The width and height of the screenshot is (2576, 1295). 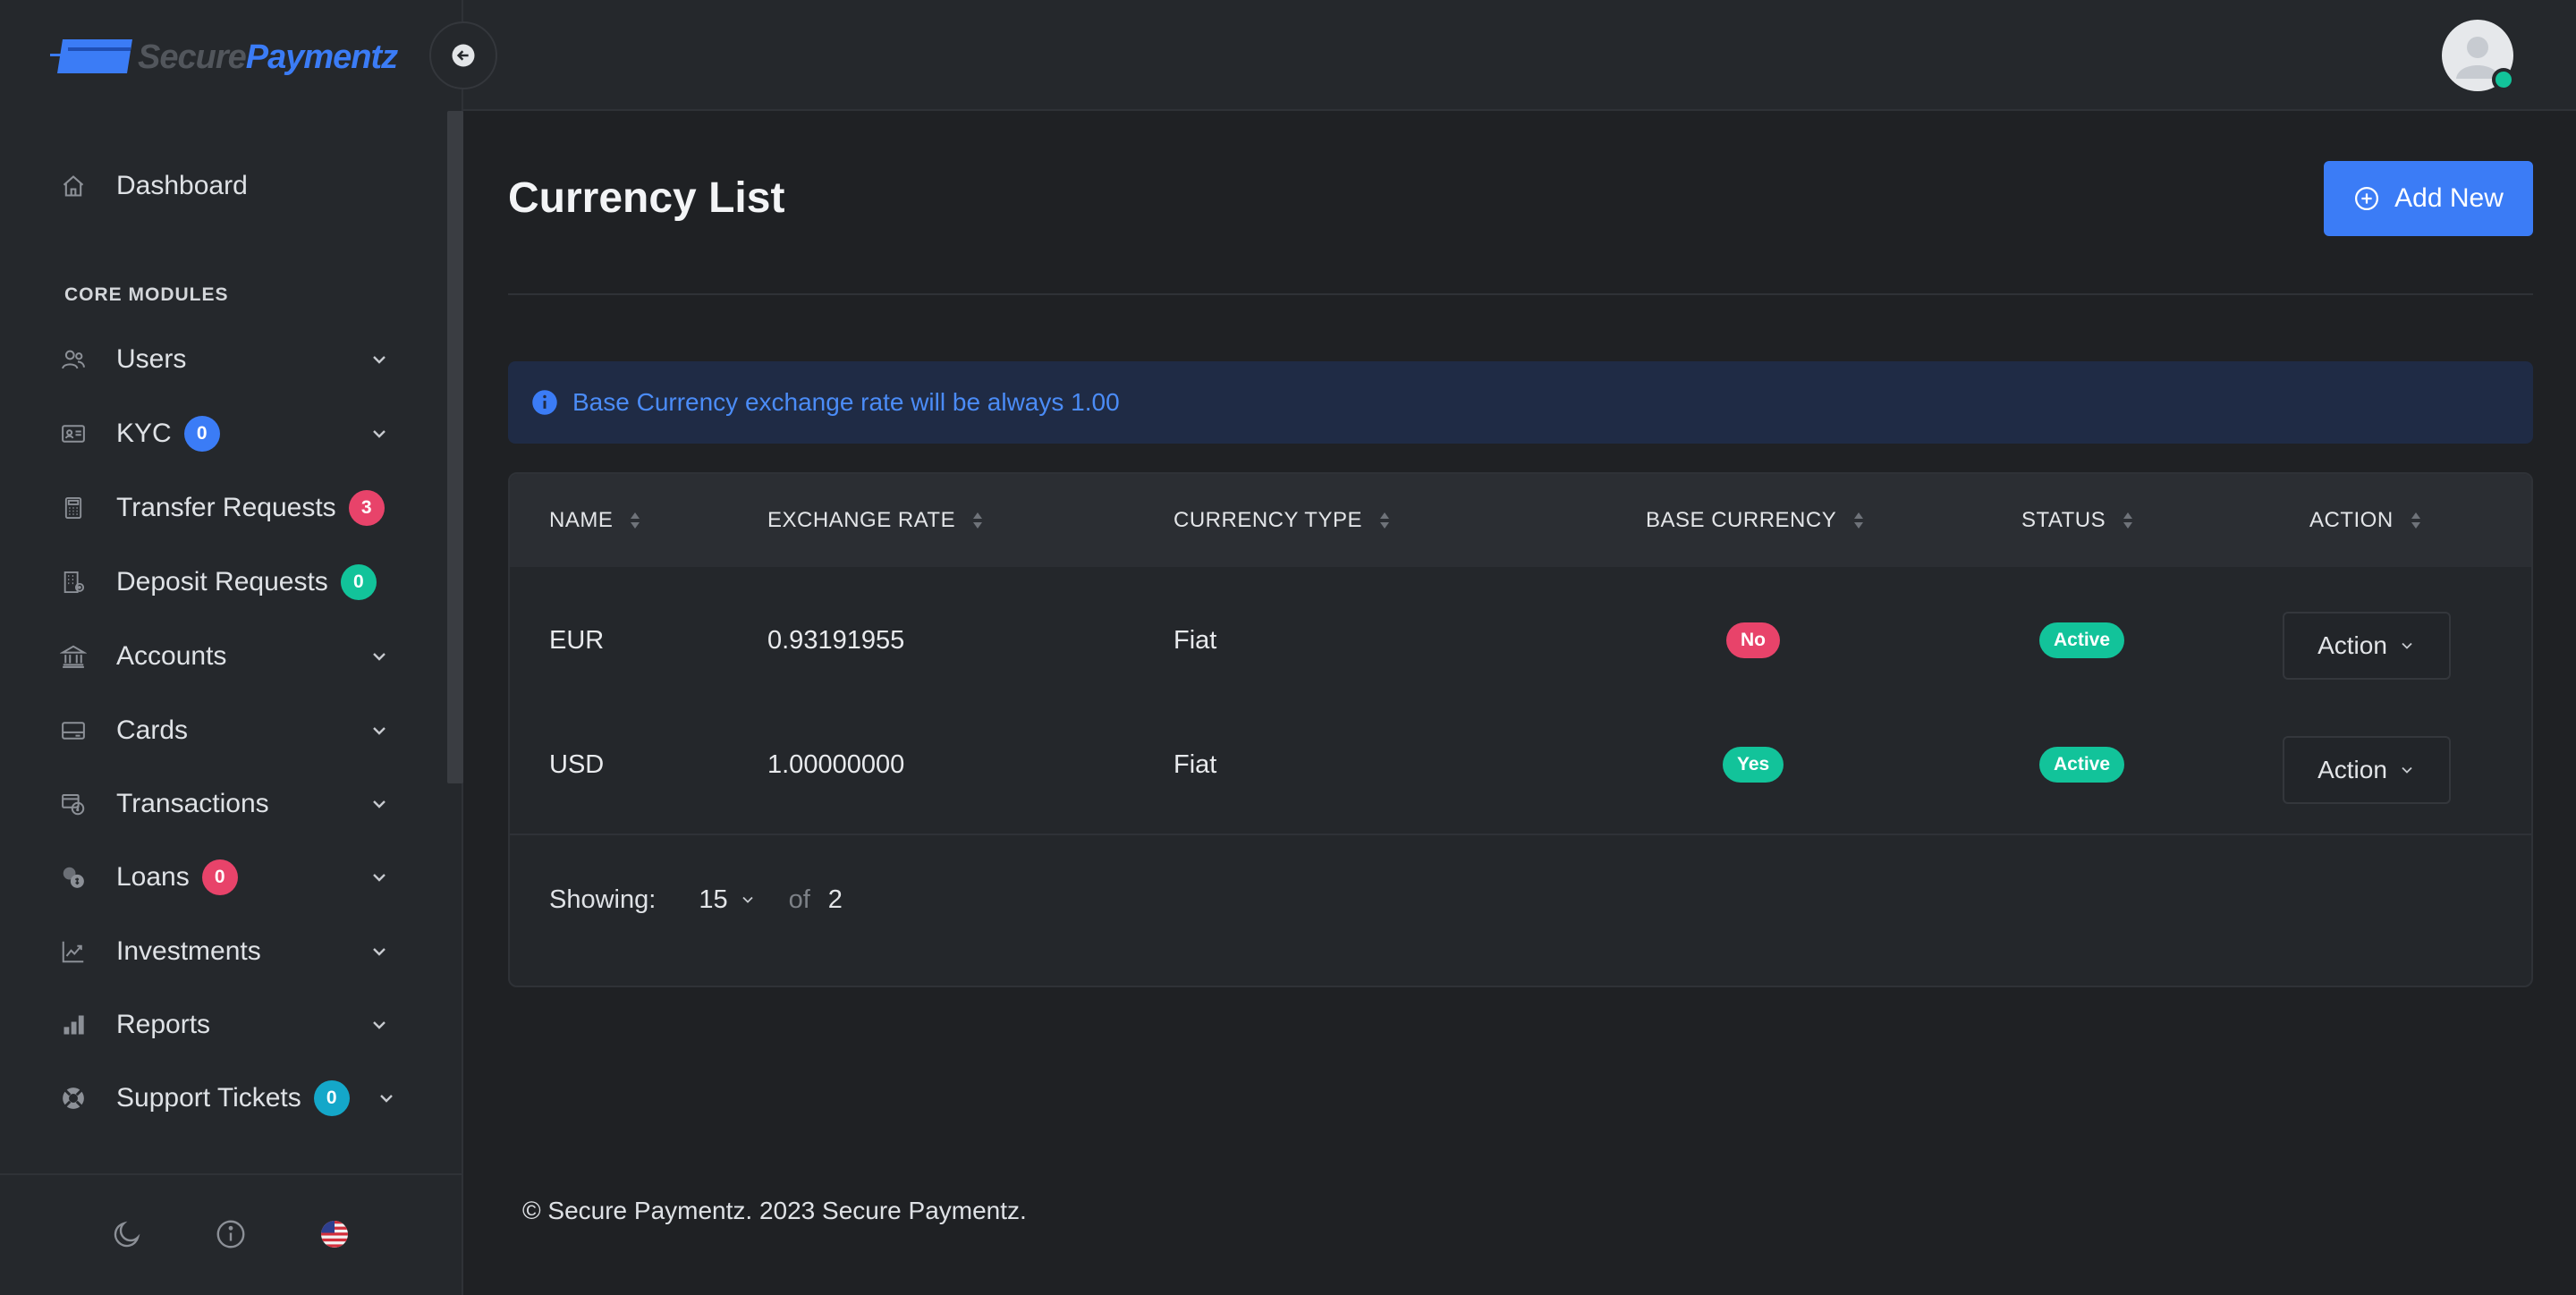 I want to click on status-badge: Active, so click(x=2082, y=640).